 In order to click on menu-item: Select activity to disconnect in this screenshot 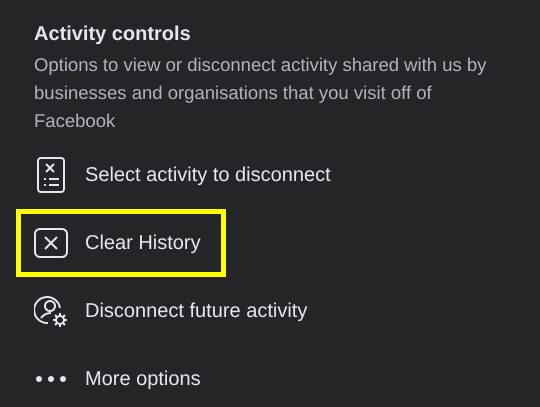, I will do `click(256, 175)`.